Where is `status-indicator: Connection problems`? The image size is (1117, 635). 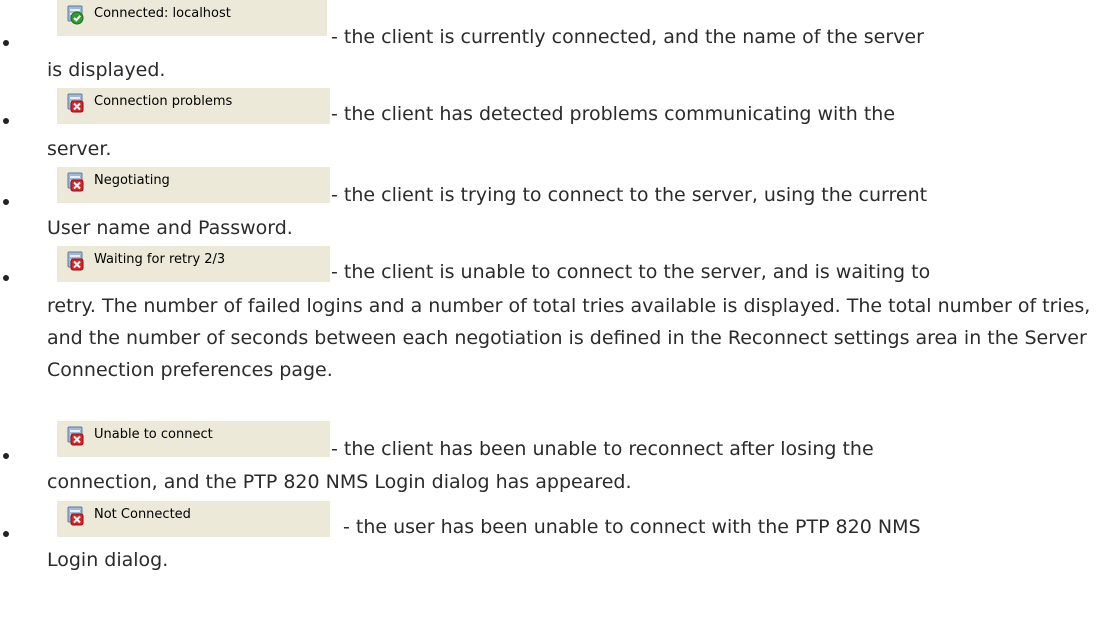 status-indicator: Connection problems is located at coordinates (193, 106).